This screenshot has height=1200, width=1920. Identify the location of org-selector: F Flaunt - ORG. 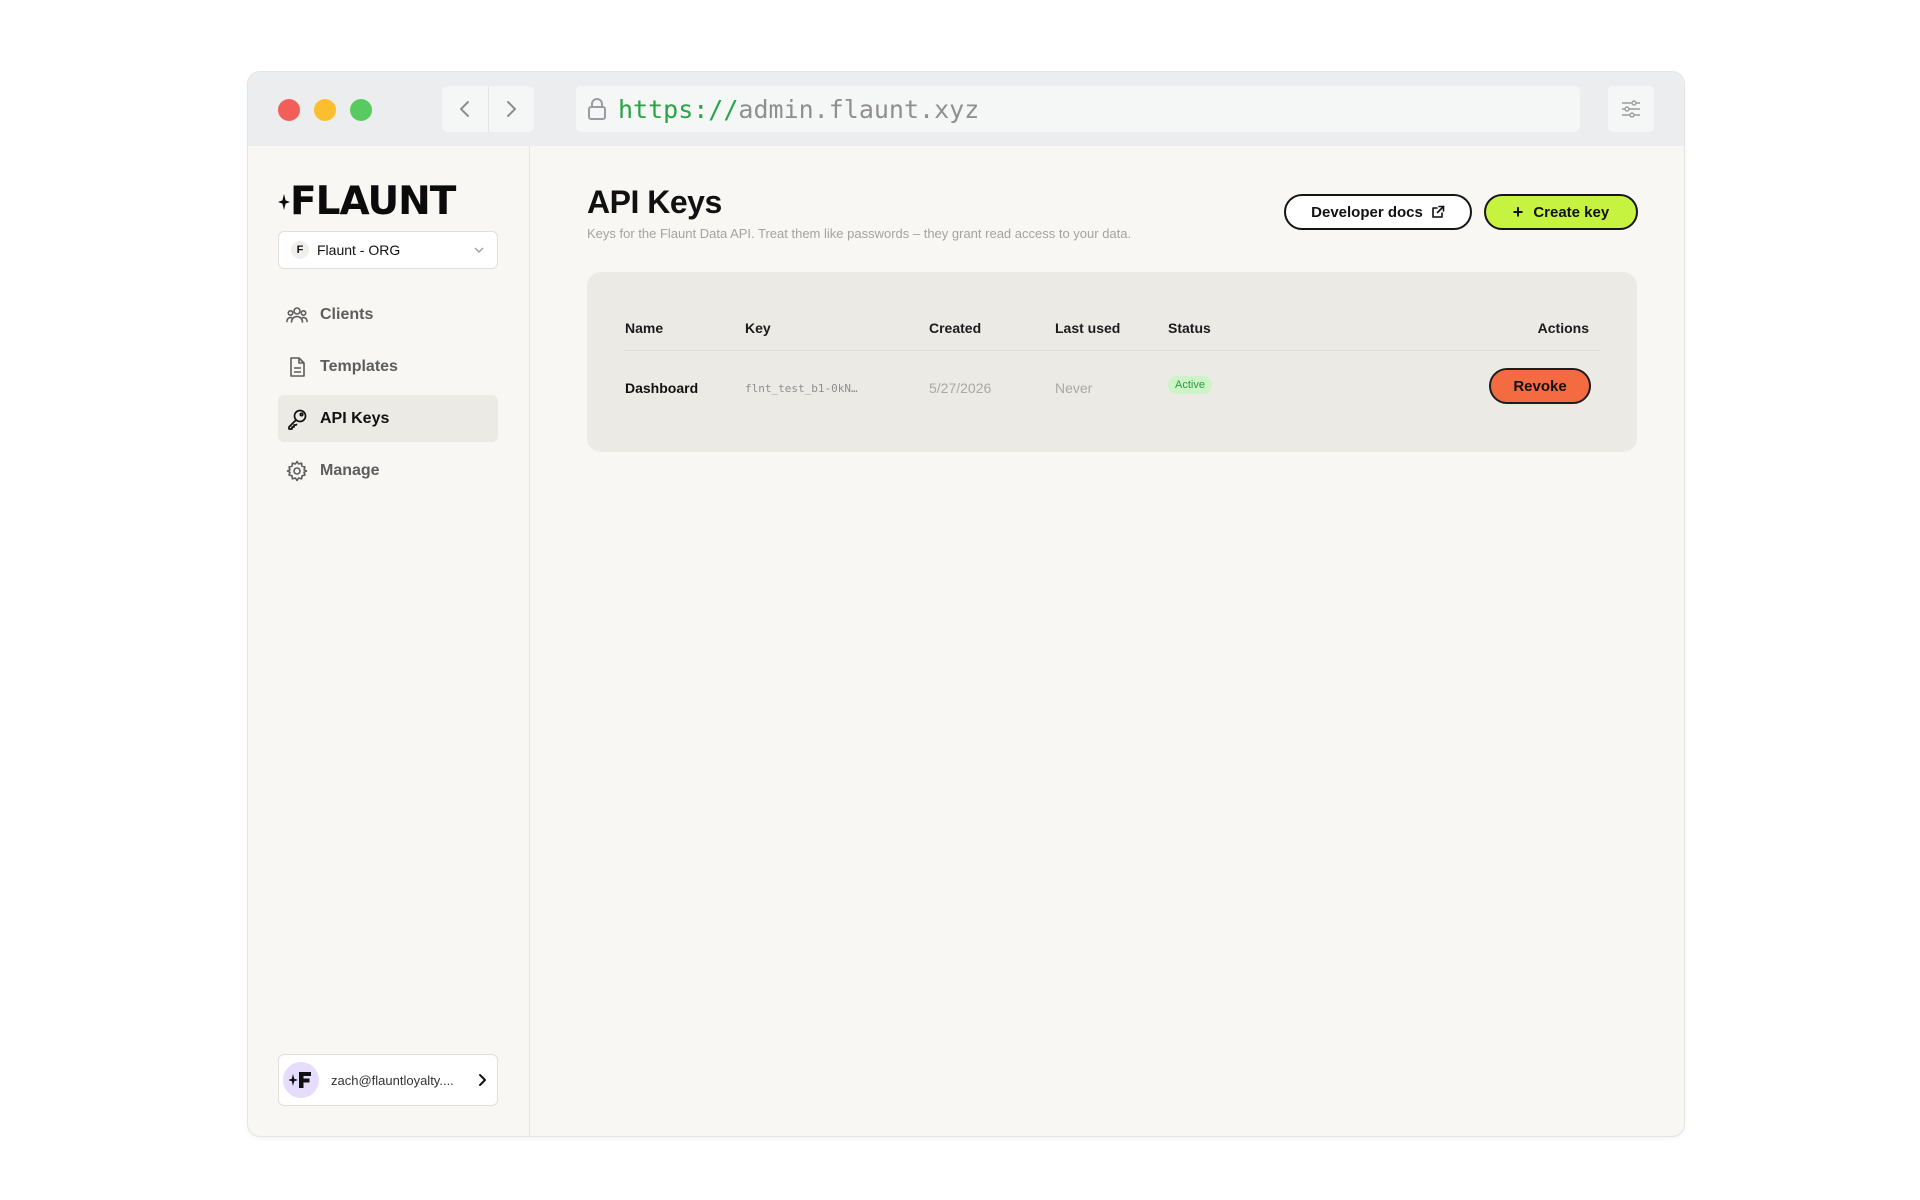
(388, 250).